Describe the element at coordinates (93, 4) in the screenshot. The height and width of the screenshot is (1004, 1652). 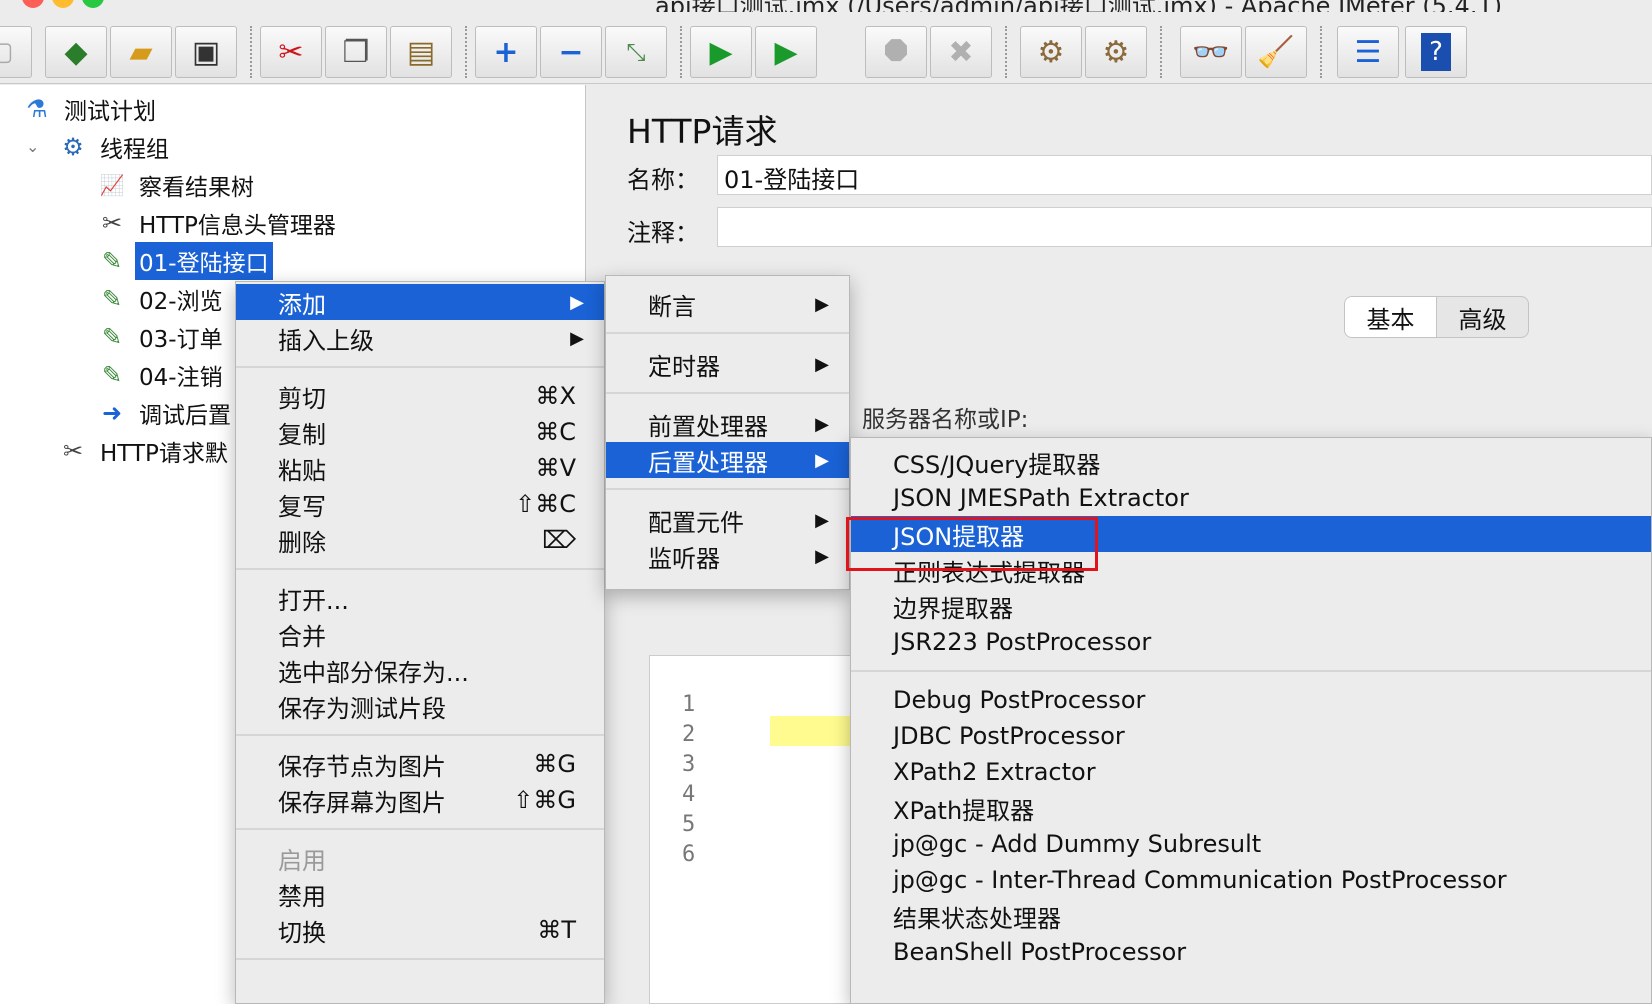
I see `zoom-window-button` at that location.